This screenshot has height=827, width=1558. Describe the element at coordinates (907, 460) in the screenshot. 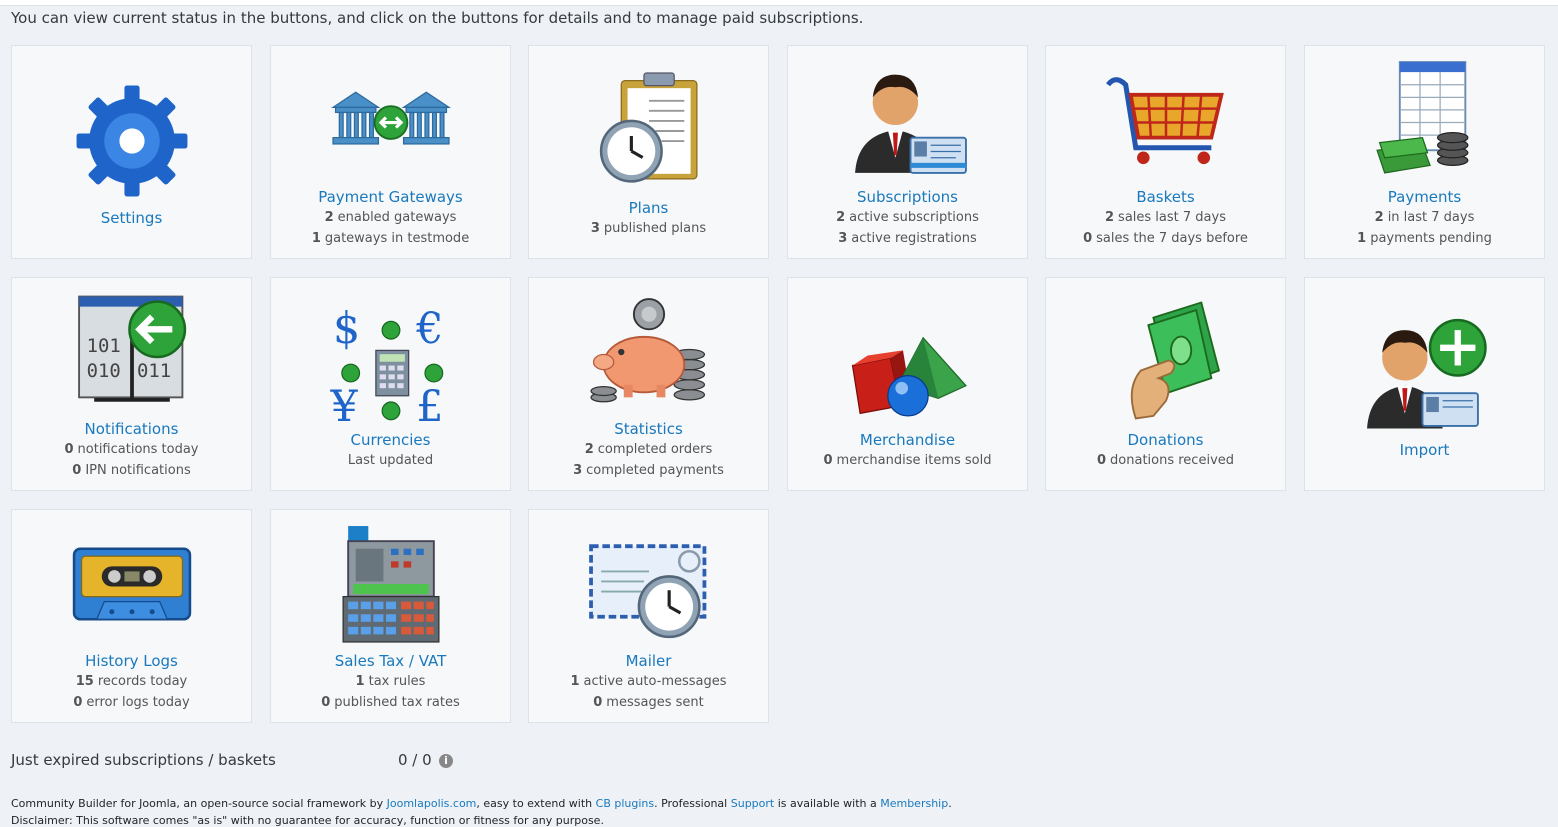

I see `merchandise-sold-line: 0 merchandise items sold` at that location.